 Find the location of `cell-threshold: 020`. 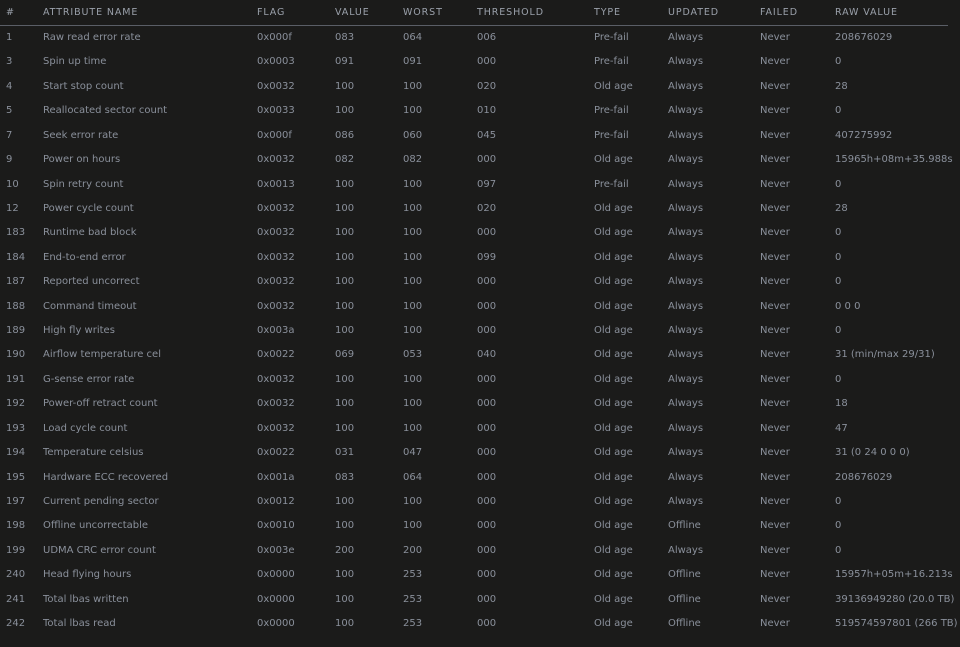

cell-threshold: 020 is located at coordinates (487, 208).